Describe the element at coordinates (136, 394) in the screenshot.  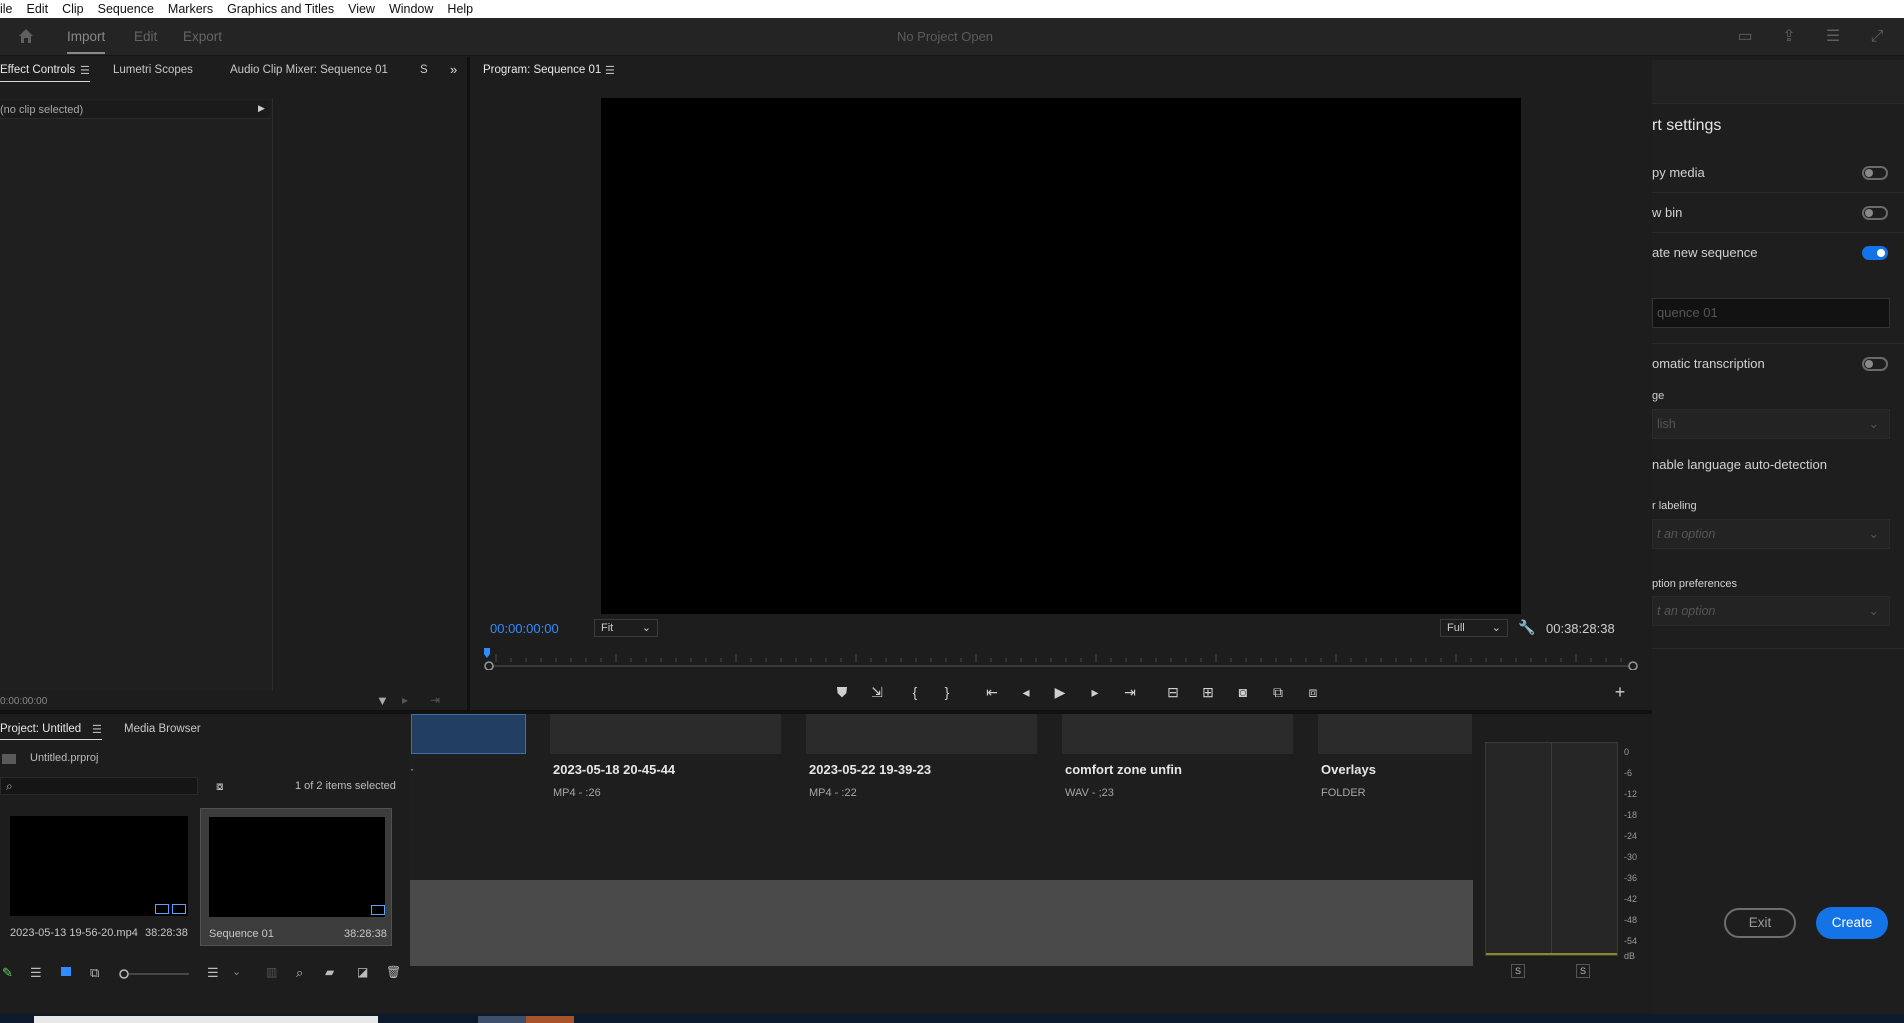
I see `effect-list-area` at that location.